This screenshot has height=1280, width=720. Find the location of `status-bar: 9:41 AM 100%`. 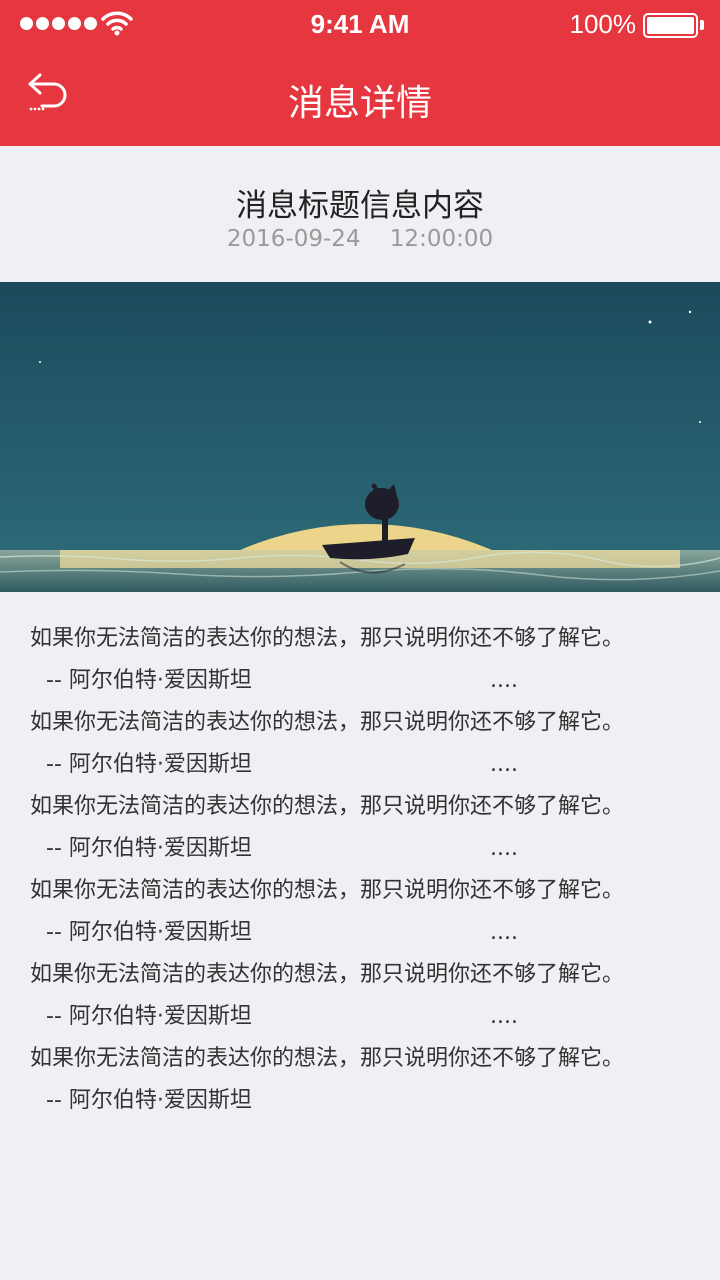

status-bar: 9:41 AM 100% is located at coordinates (360, 25).